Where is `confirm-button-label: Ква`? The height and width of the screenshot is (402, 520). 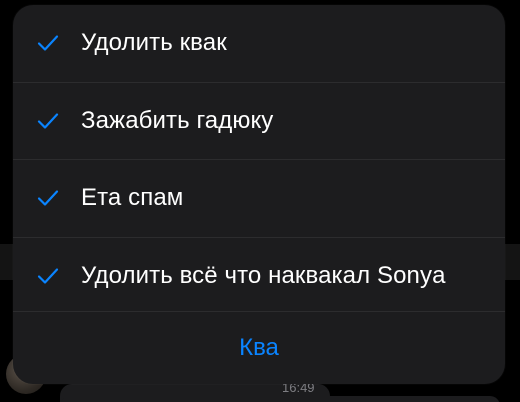
confirm-button-label: Ква is located at coordinates (259, 347).